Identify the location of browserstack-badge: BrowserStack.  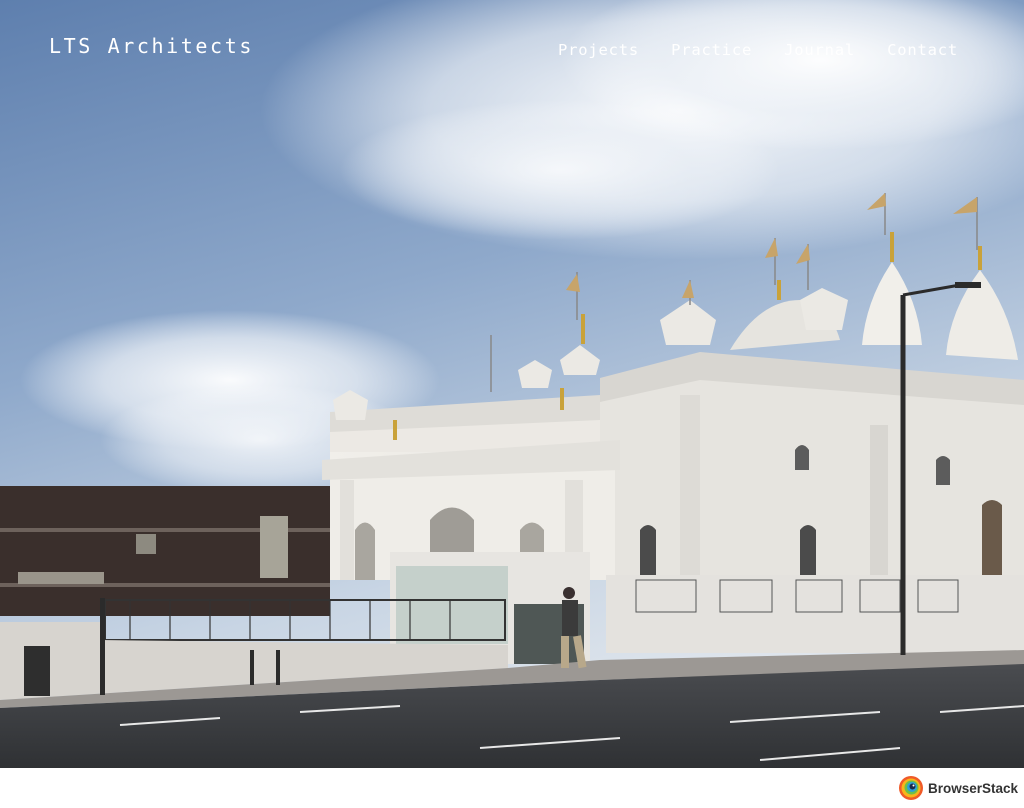
(958, 788).